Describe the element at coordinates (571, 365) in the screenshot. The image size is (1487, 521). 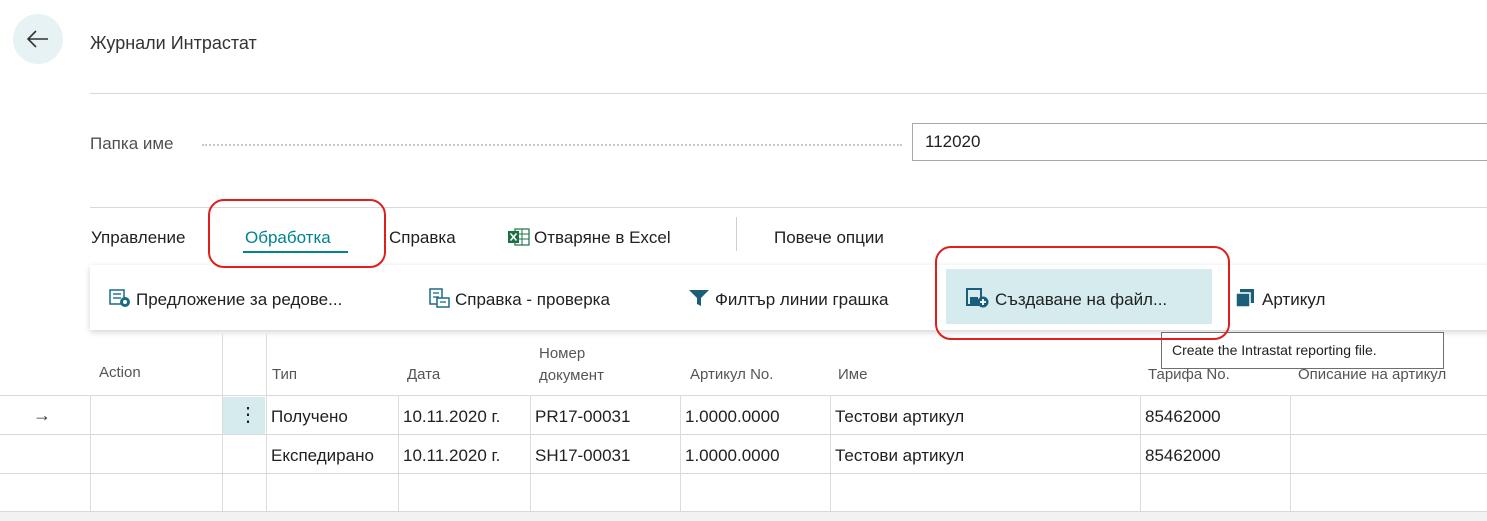
I see `col-header-document-no: Номер документ` at that location.